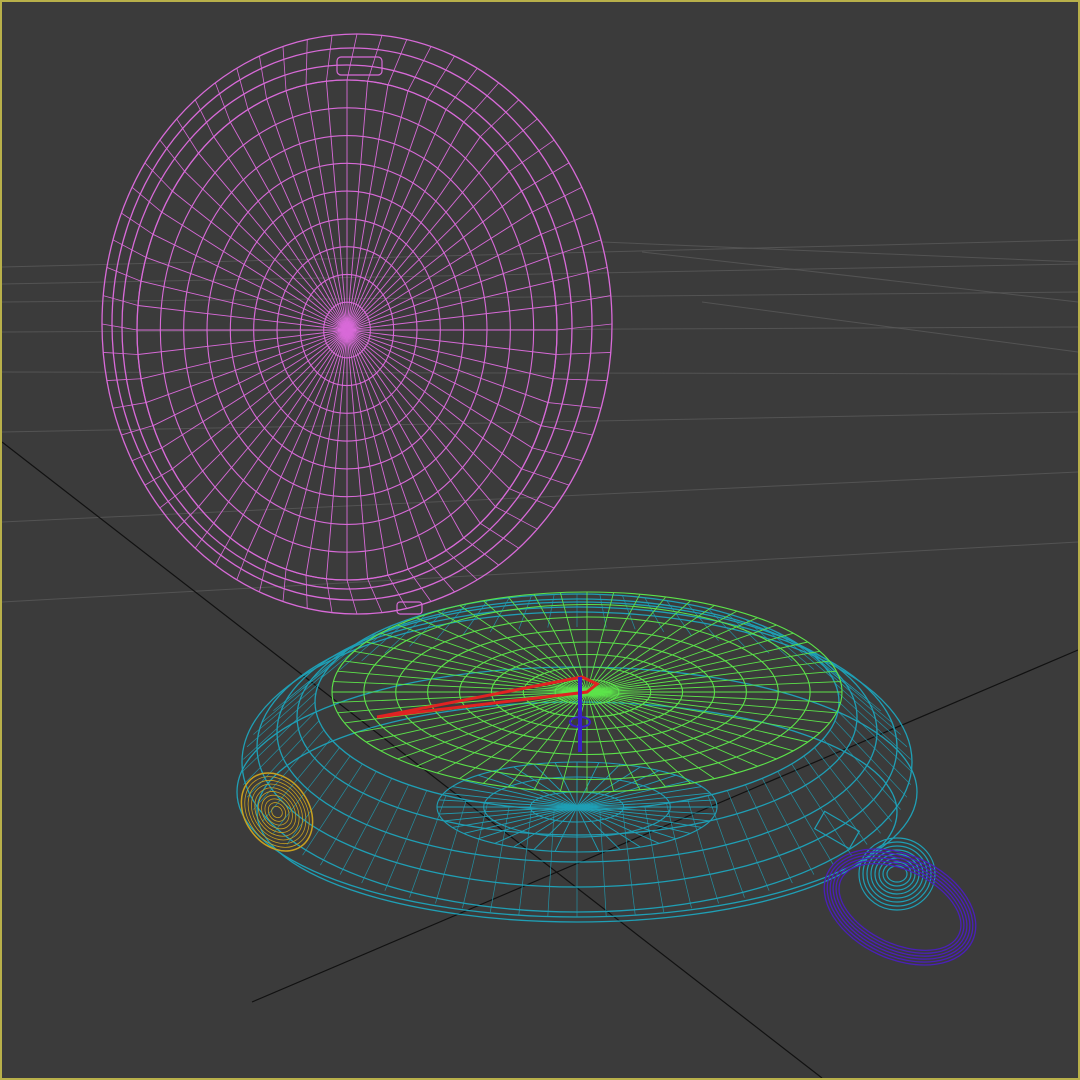  I want to click on side-button-wireframe, so click(277, 812).